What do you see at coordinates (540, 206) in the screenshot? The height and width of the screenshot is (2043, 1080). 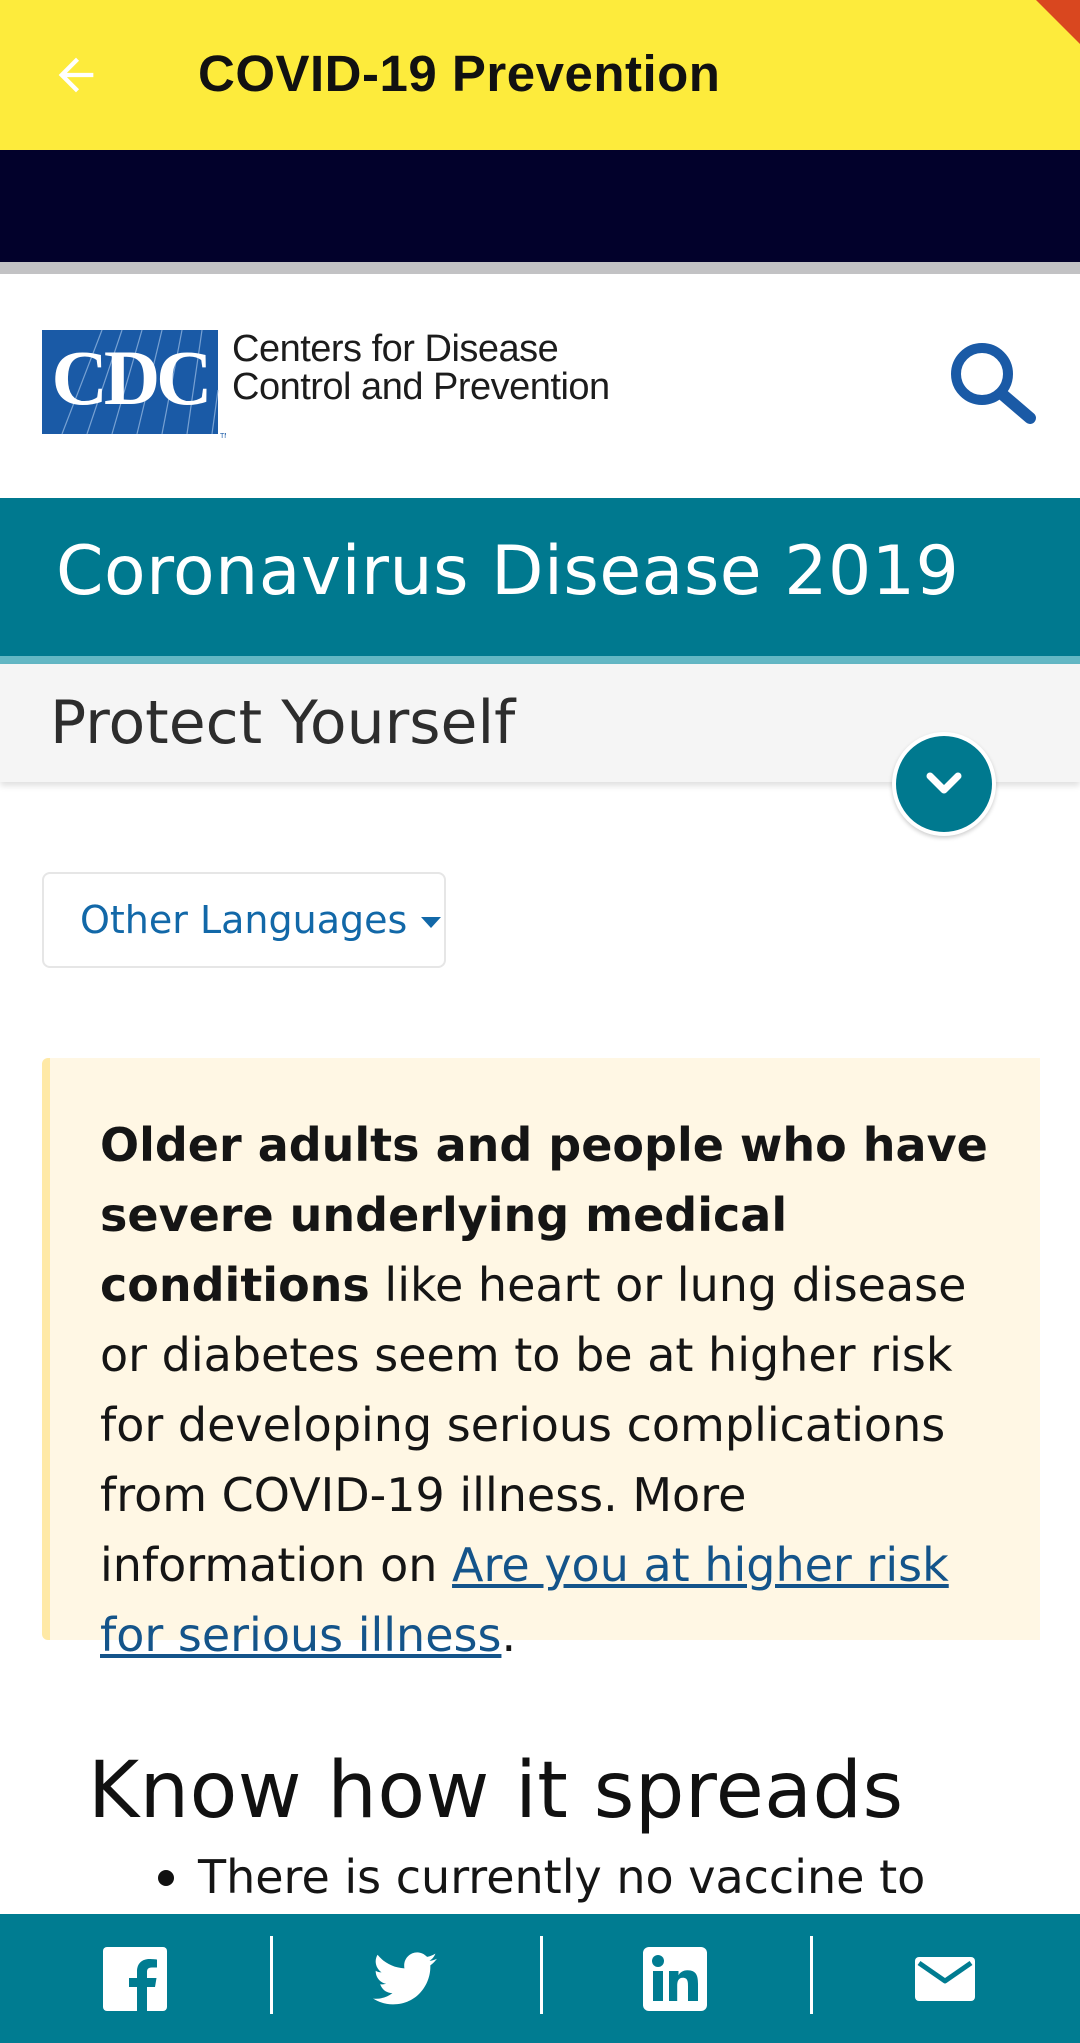 I see `site-top-band` at bounding box center [540, 206].